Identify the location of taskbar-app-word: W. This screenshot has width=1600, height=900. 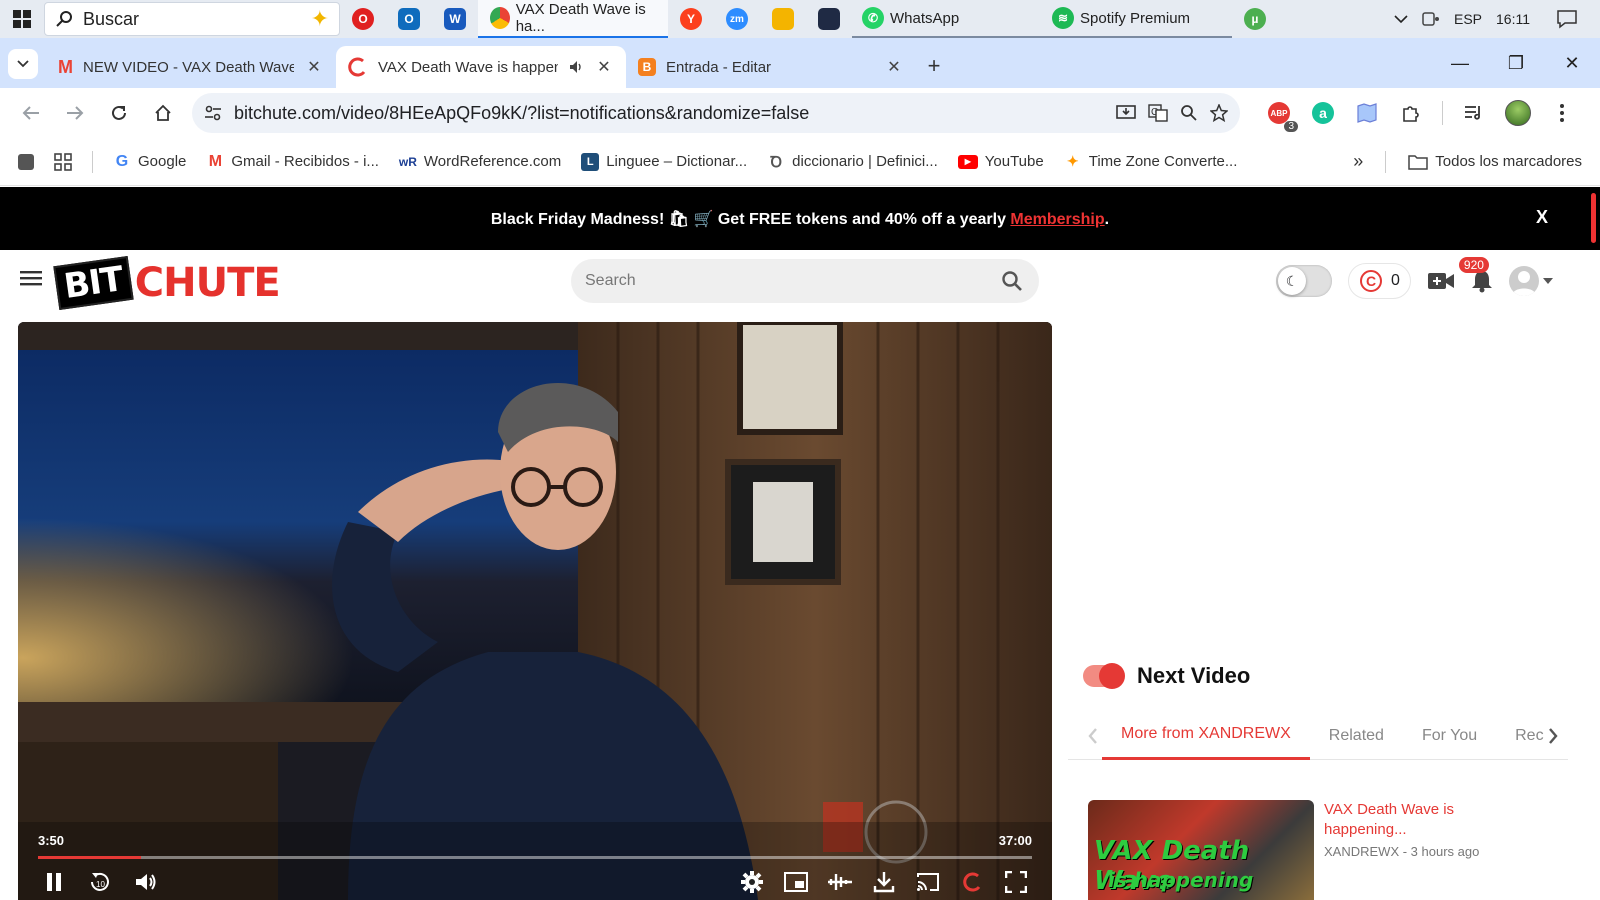
(455, 19).